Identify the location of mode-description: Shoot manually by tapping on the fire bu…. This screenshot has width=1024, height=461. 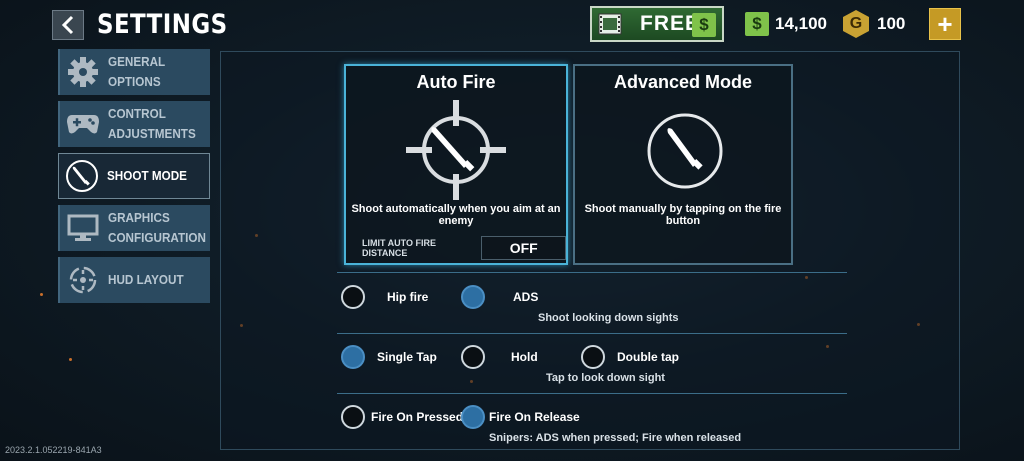
(683, 215).